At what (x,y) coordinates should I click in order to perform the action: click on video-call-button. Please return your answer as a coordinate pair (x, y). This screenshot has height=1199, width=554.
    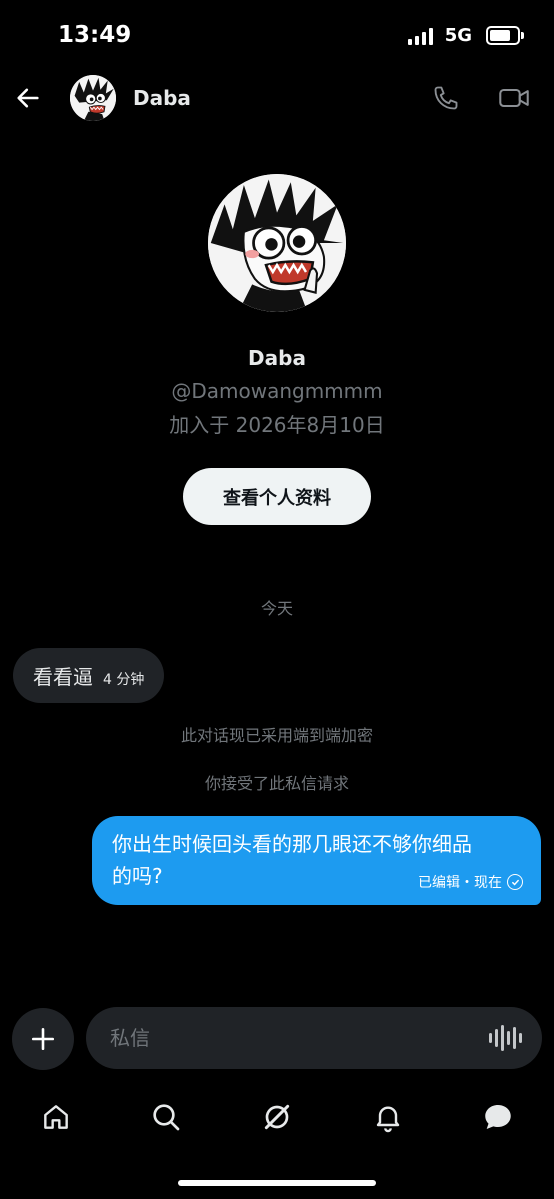
    Looking at the image, I should click on (514, 98).